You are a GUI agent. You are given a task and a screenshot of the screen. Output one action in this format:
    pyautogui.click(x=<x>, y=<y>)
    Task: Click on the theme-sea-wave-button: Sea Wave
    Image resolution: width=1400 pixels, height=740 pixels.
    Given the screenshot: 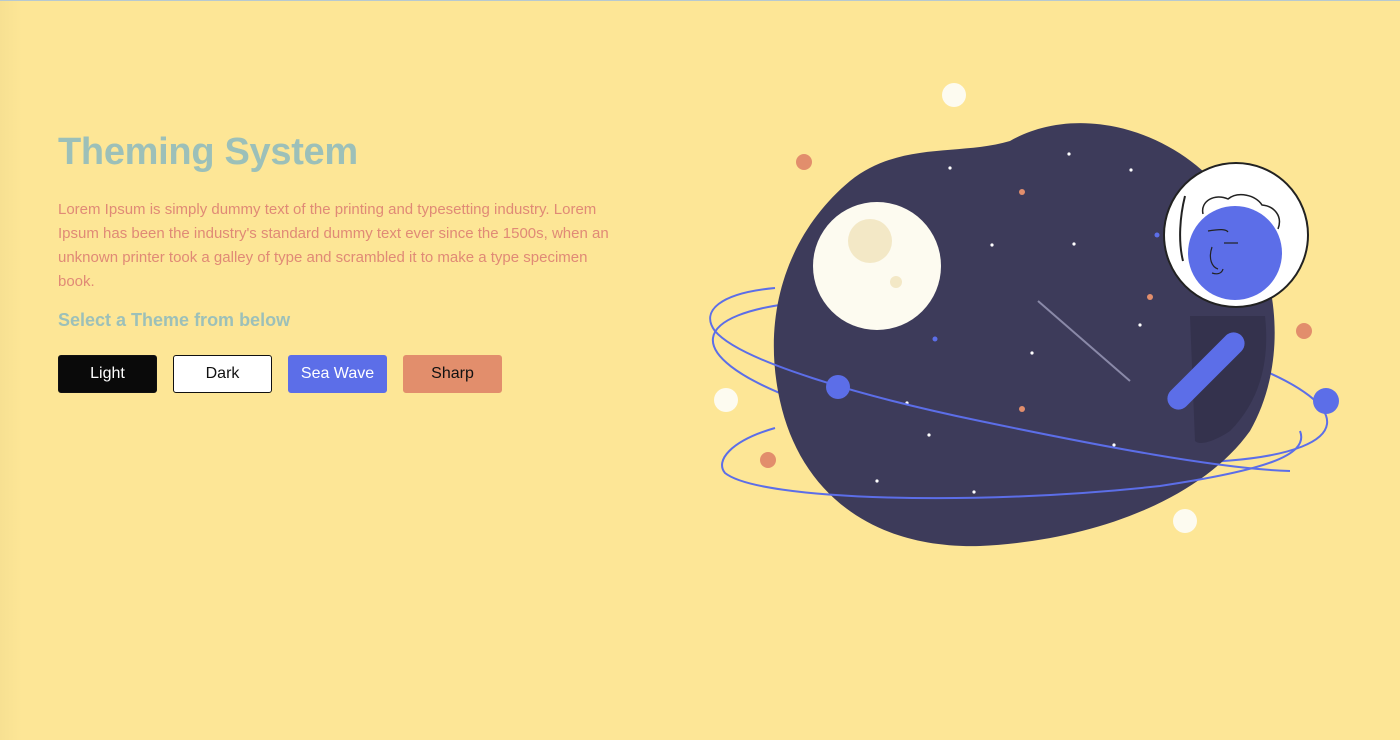 What is the action you would take?
    pyautogui.click(x=337, y=374)
    